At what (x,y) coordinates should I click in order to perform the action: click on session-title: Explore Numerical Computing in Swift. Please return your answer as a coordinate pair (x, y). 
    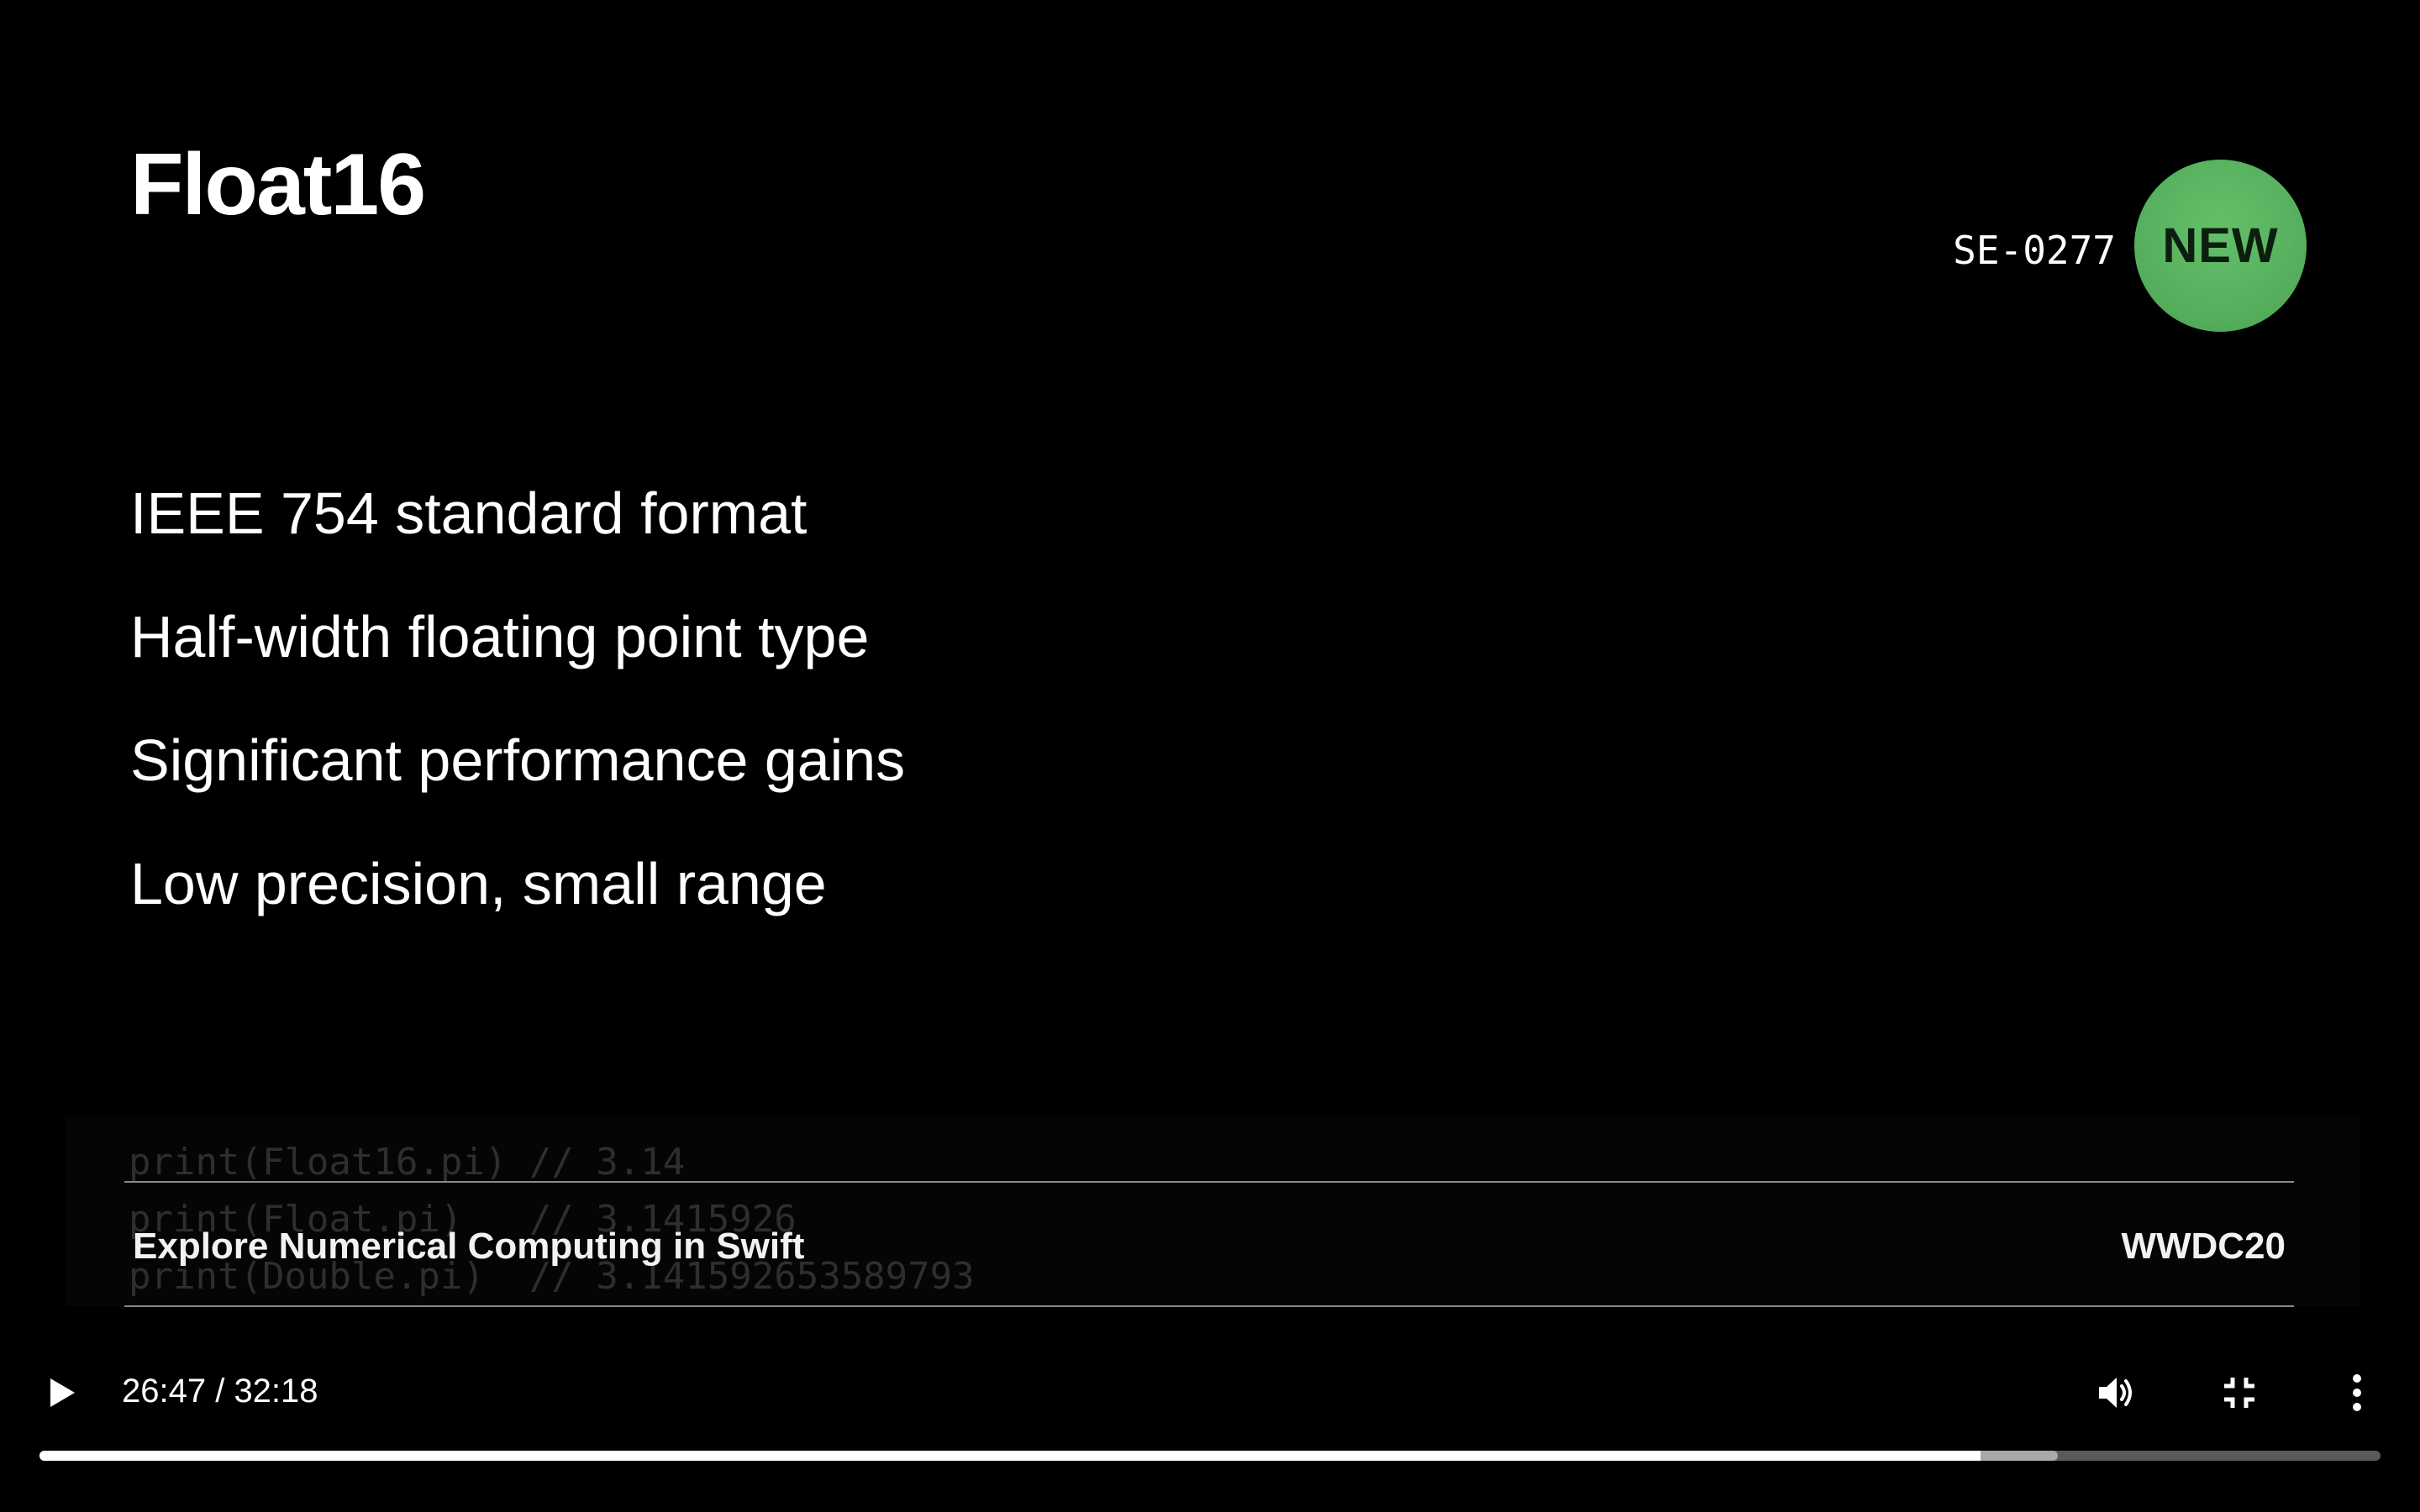
    Looking at the image, I should click on (469, 1246).